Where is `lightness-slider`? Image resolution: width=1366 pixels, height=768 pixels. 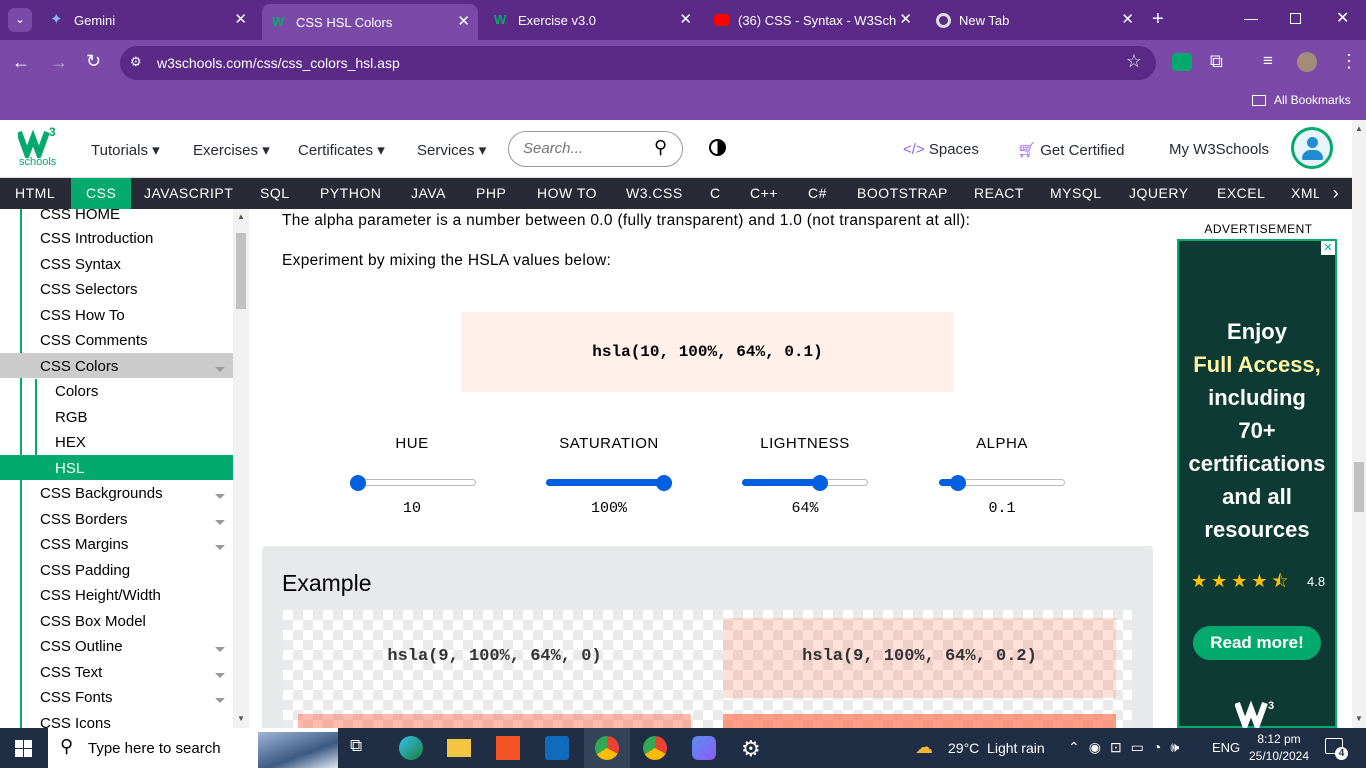
lightness-slider is located at coordinates (805, 483).